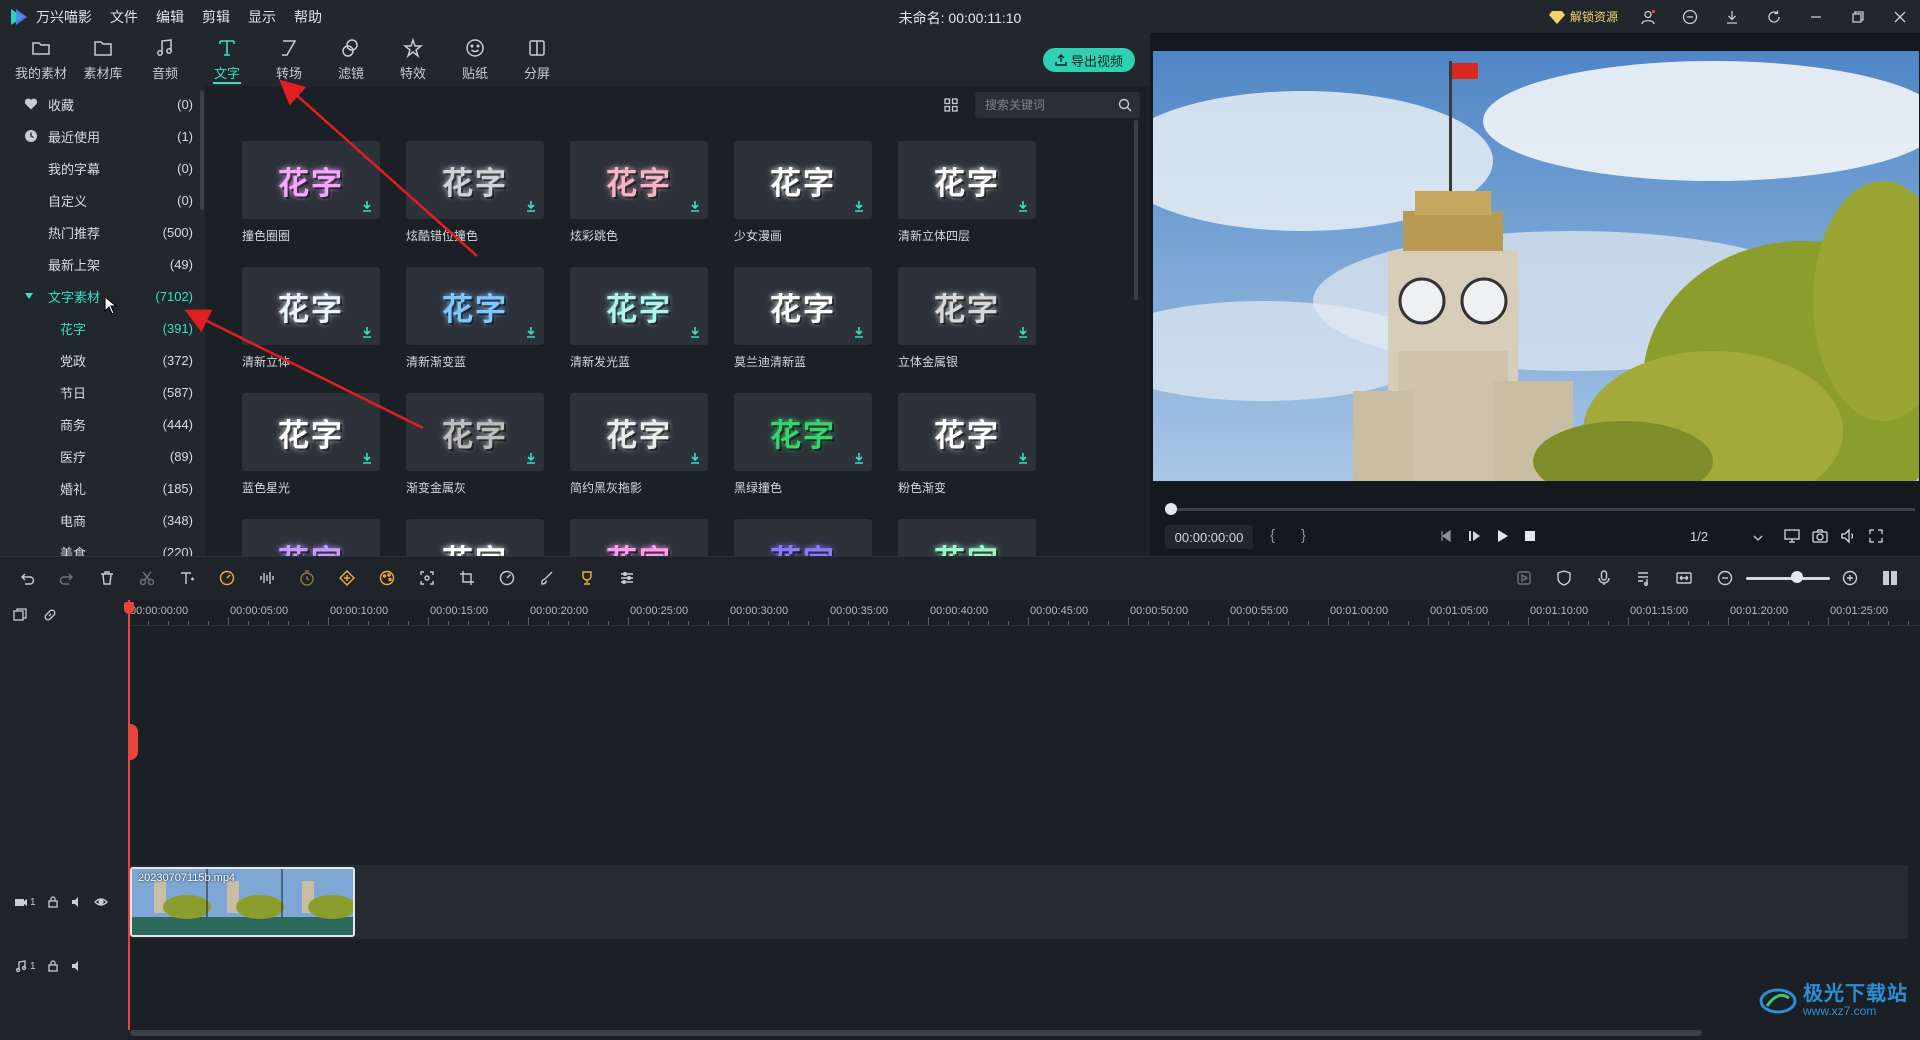 Image resolution: width=1920 pixels, height=1040 pixels. Describe the element at coordinates (308, 579) in the screenshot. I see `timer-button` at that location.